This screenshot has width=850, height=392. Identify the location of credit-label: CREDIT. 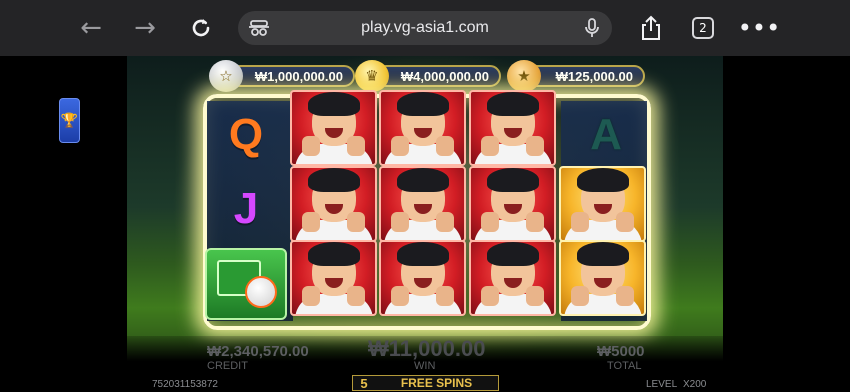
(227, 366).